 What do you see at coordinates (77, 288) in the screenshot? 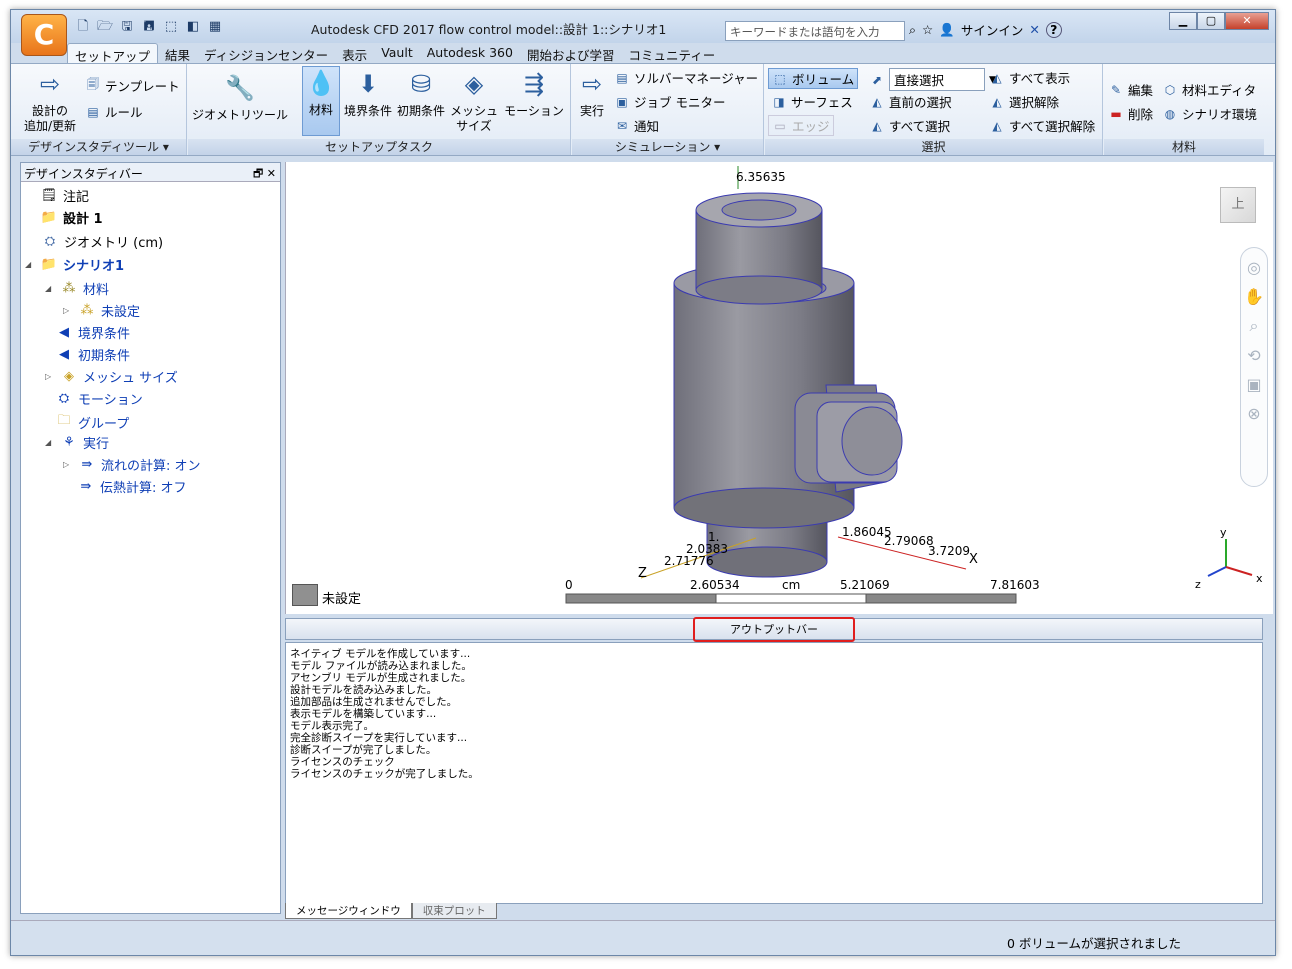
I see `tree-item-material: ◢ ⁂ 材料` at bounding box center [77, 288].